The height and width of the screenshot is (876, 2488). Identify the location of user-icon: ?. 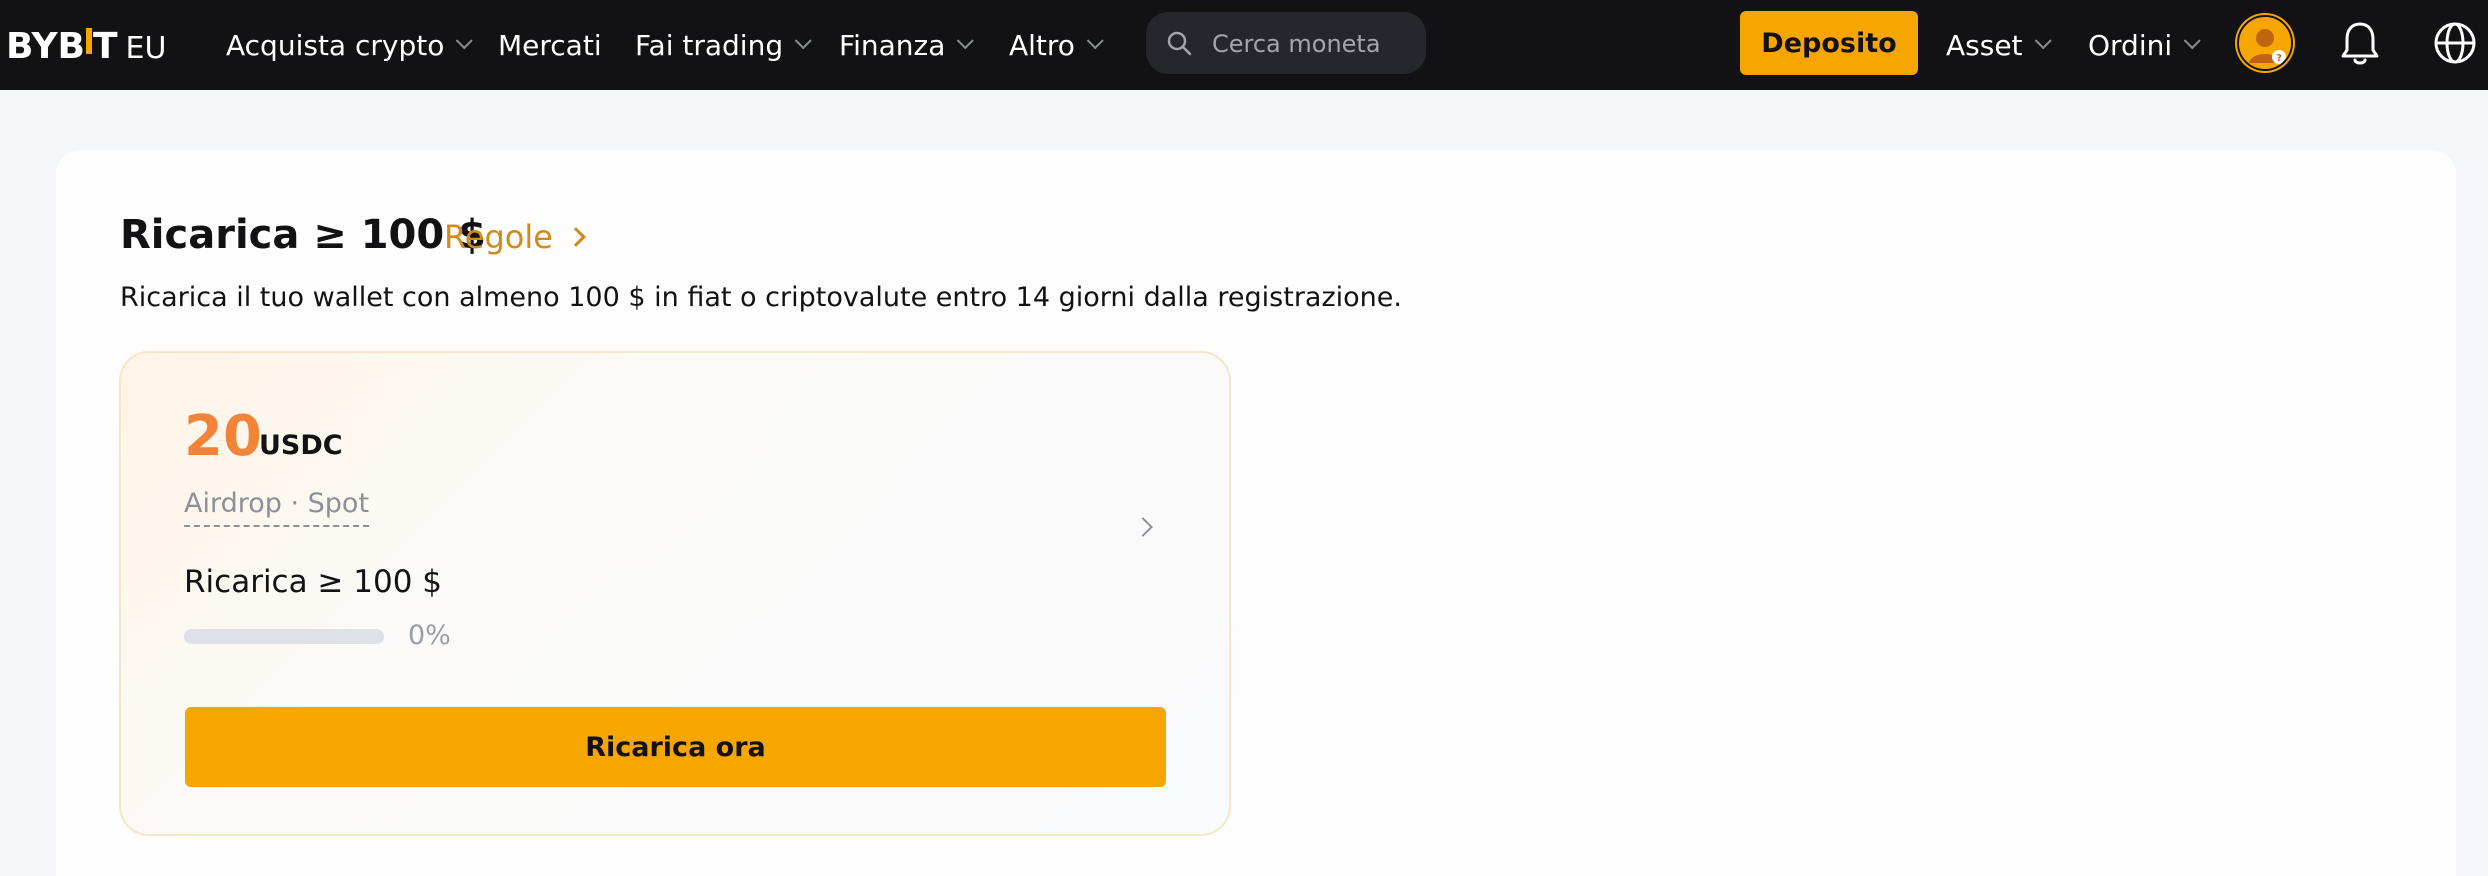
(2265, 43).